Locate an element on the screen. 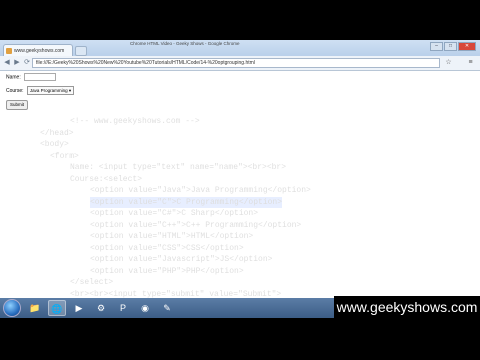 The image size is (480, 360). browser-tab: www.geekyshows.com is located at coordinates (38, 50).